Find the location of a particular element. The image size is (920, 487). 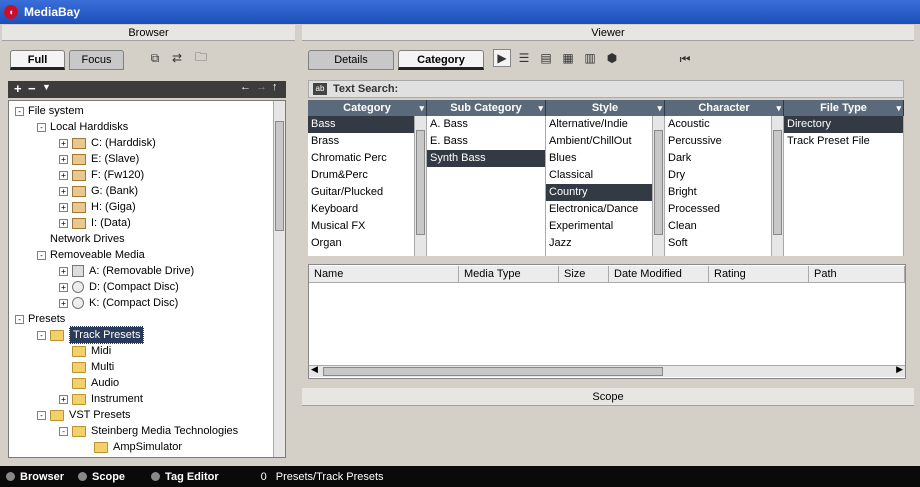

filter-item: Classical is located at coordinates (599, 175).